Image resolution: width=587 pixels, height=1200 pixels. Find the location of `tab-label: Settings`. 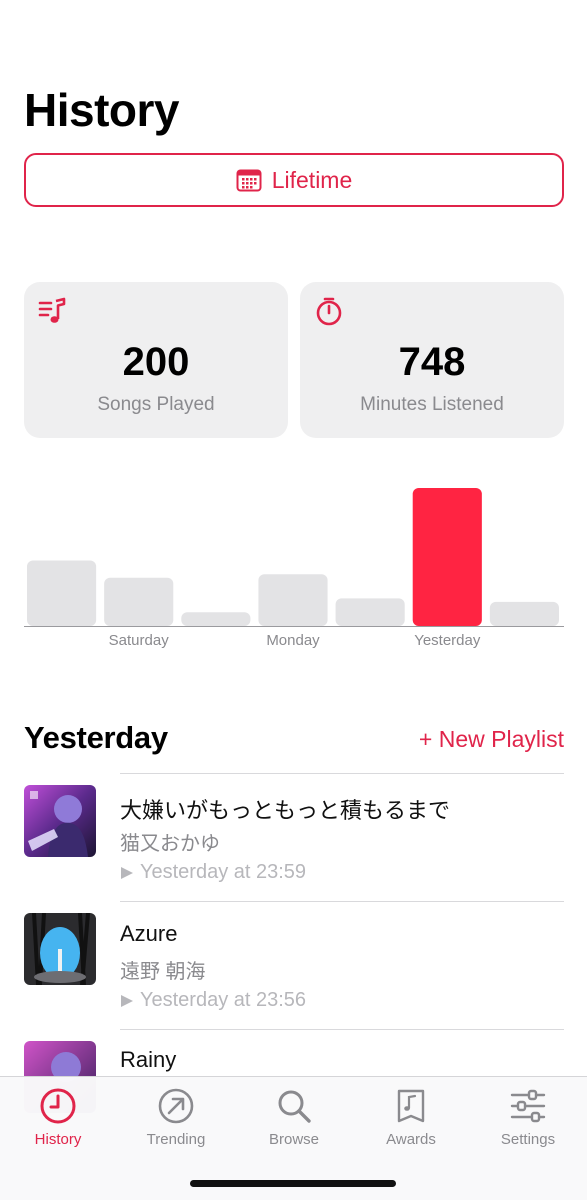

tab-label: Settings is located at coordinates (528, 1139).